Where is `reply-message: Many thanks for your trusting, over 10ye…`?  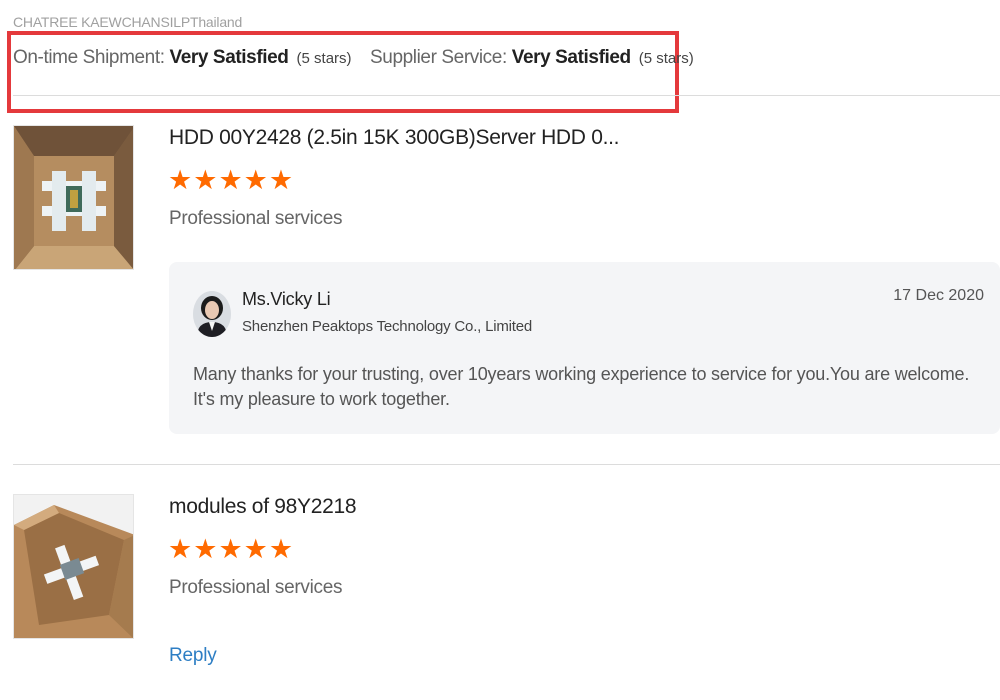 reply-message: Many thanks for your trusting, over 10ye… is located at coordinates (588, 387).